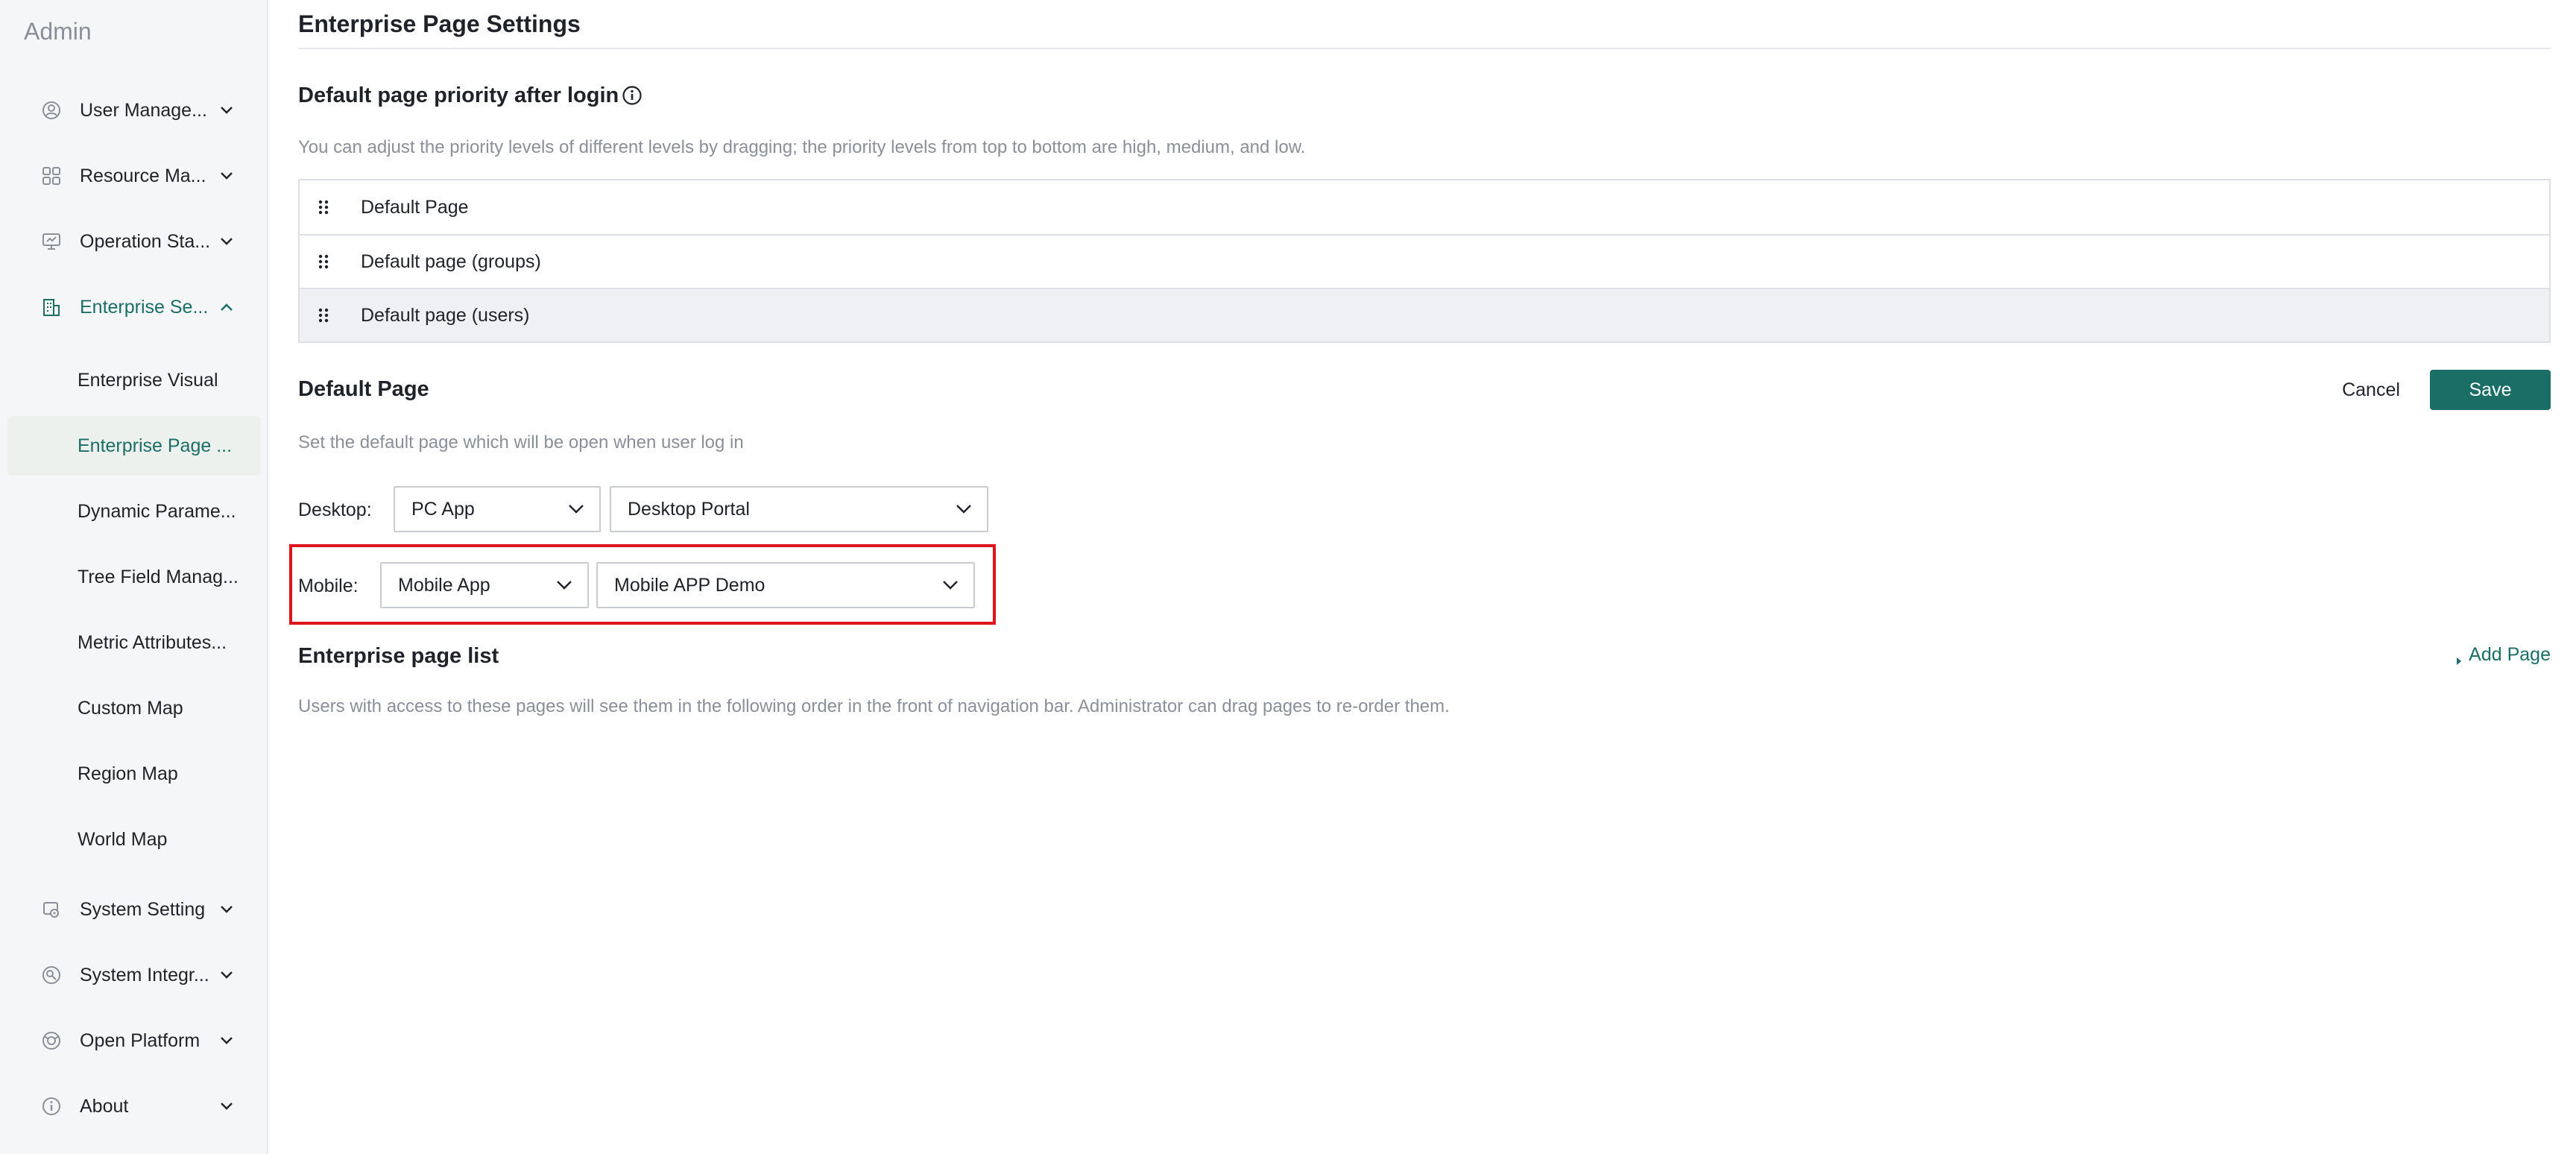  Describe the element at coordinates (2490, 390) in the screenshot. I see `save-button: Save` at that location.